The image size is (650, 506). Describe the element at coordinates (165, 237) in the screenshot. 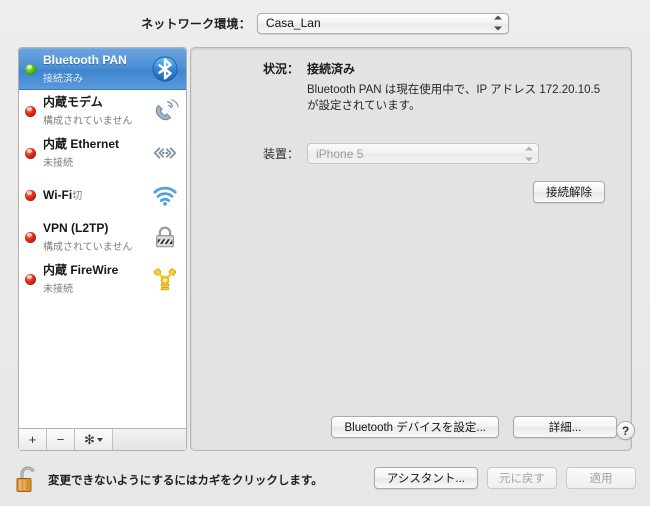

I see `vpn-lock-icon` at that location.